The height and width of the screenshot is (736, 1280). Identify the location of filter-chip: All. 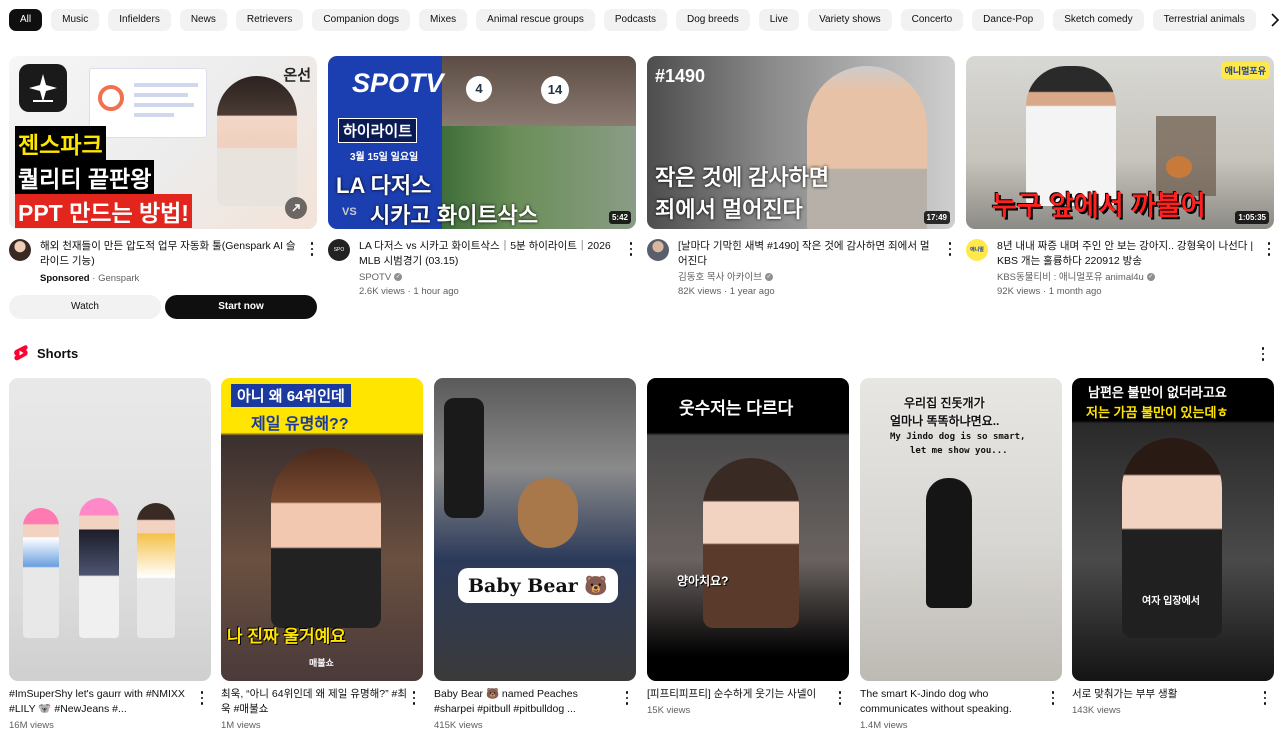
(26, 20).